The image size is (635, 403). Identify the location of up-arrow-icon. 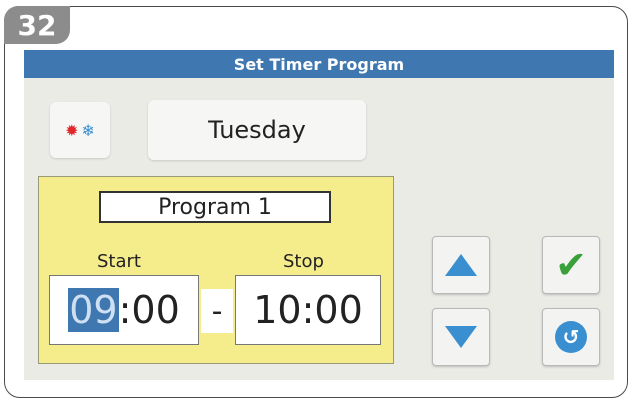
(461, 265).